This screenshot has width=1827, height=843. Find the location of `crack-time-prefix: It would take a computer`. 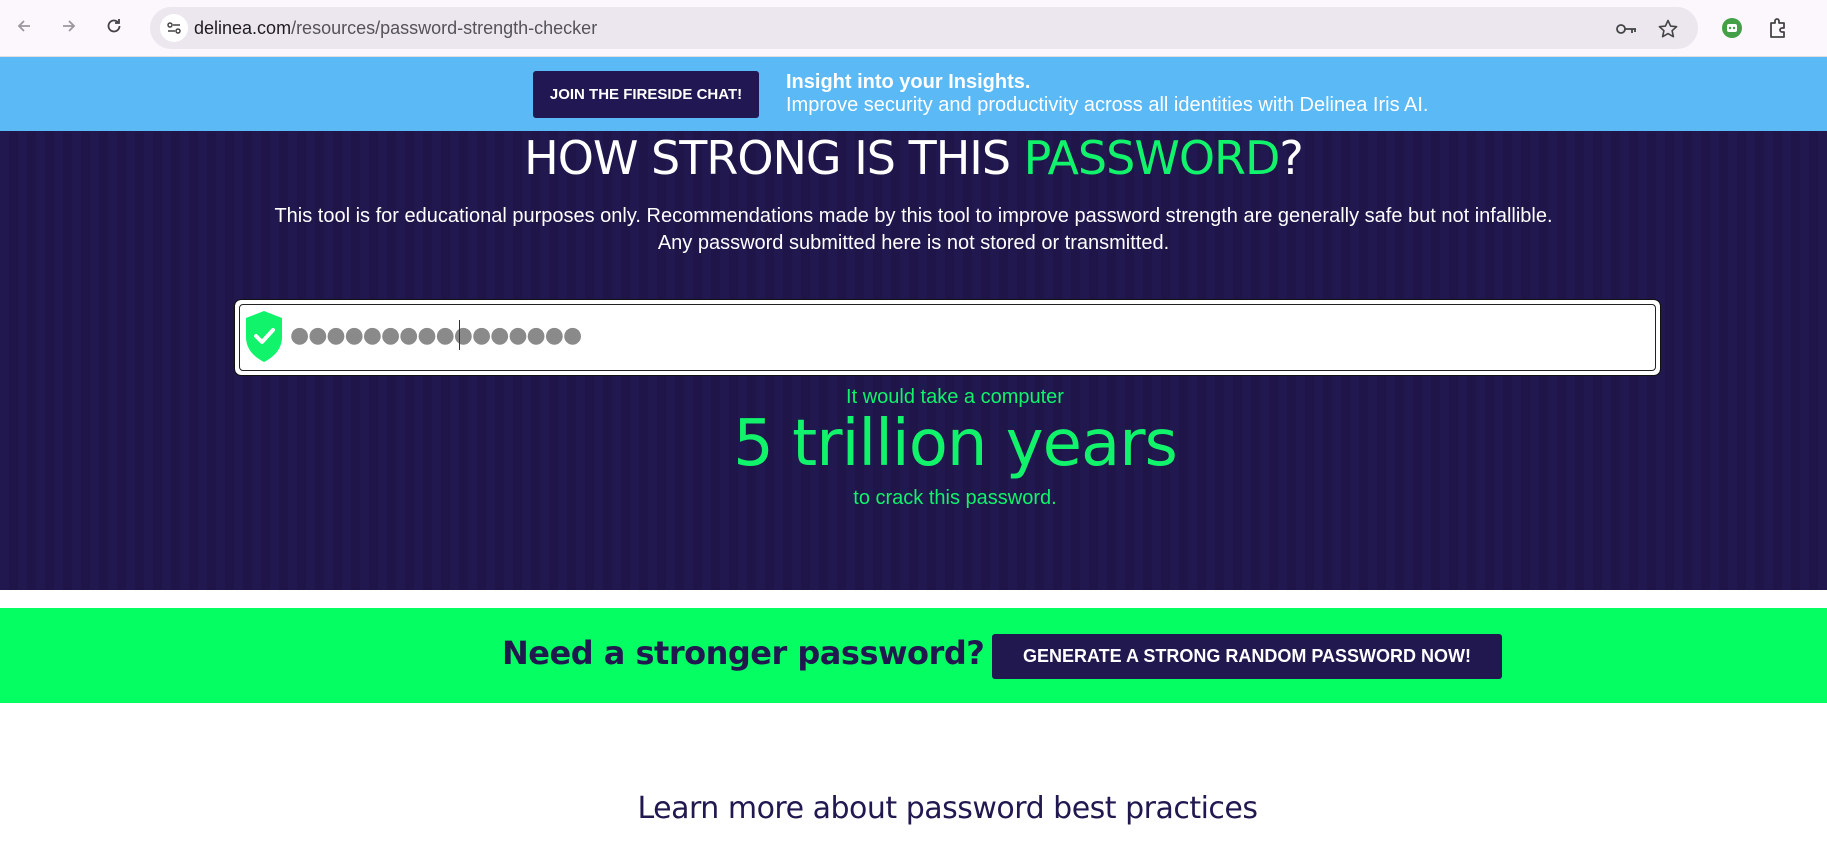

crack-time-prefix: It would take a computer is located at coordinates (955, 397).